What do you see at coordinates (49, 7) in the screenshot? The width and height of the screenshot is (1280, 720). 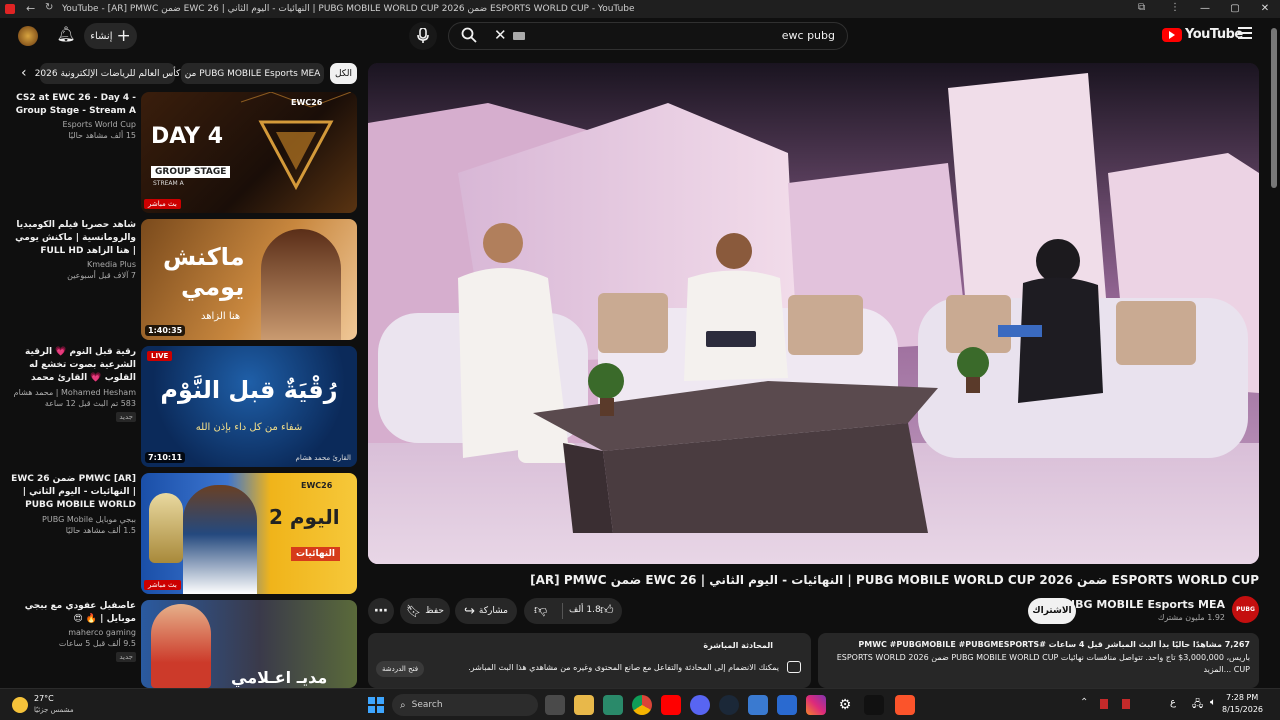 I see `reload-icon: ↻` at bounding box center [49, 7].